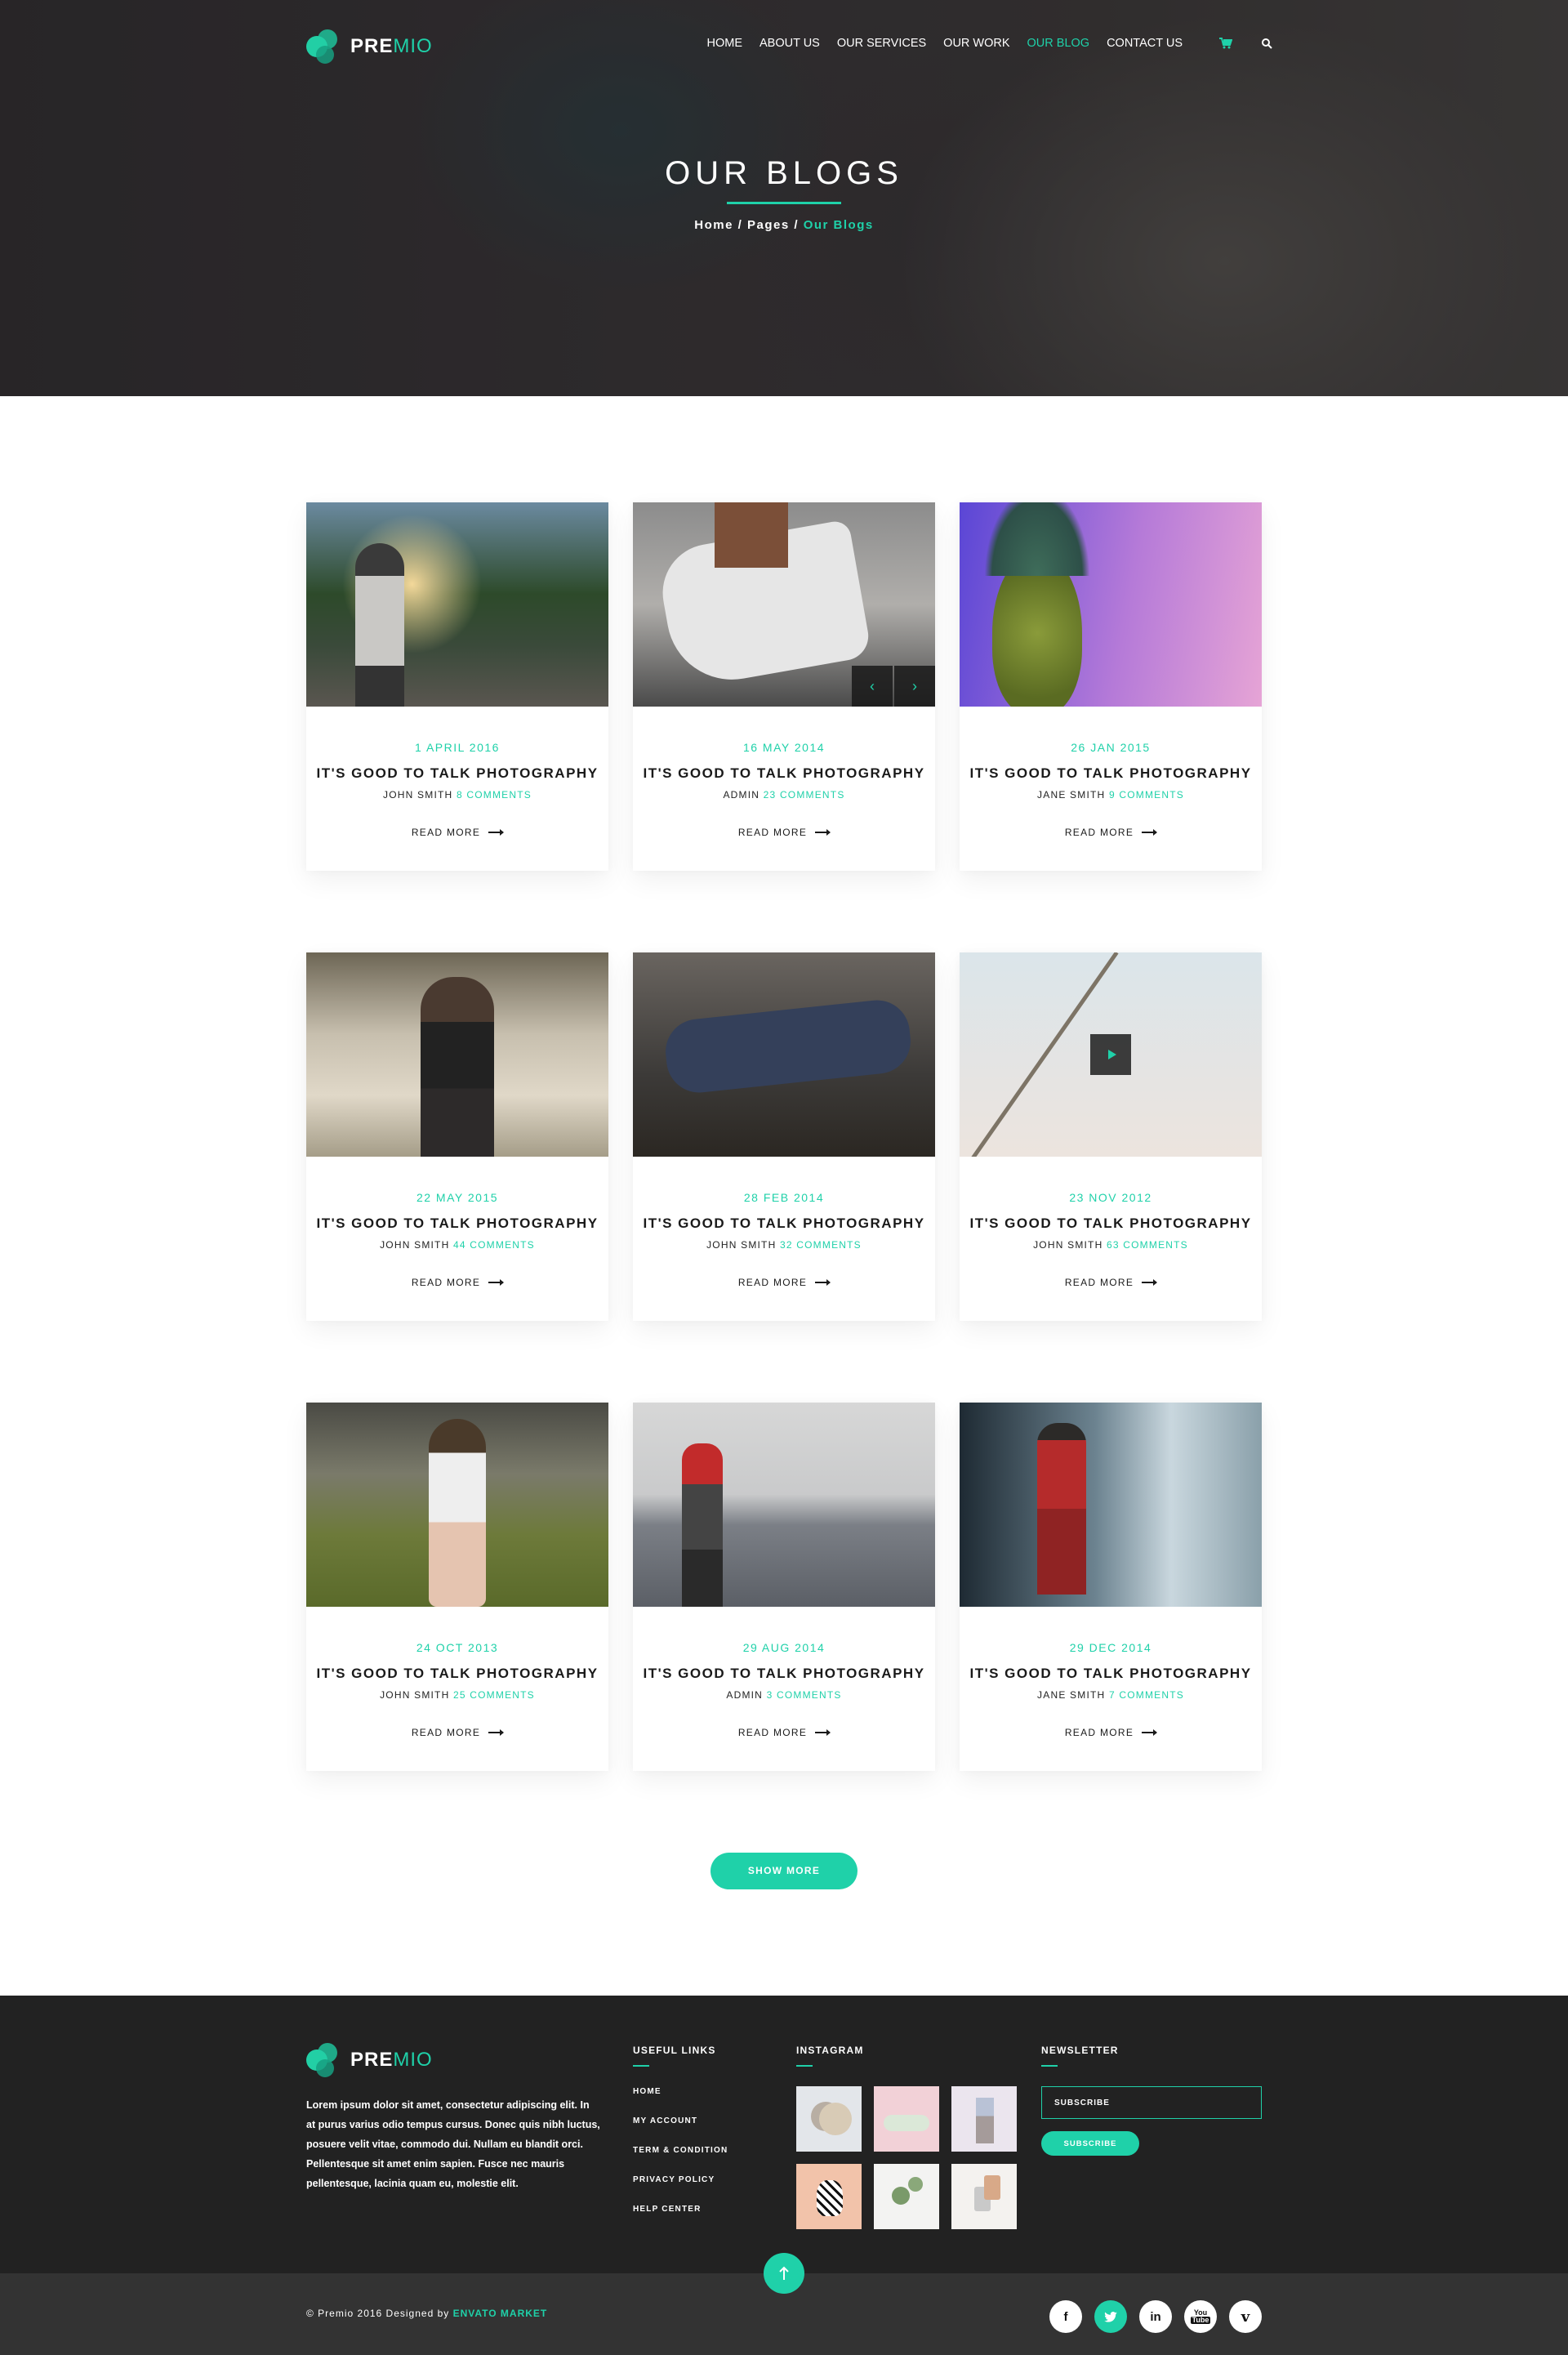 Image resolution: width=1568 pixels, height=2355 pixels. What do you see at coordinates (724, 43) in the screenshot?
I see `nav-home: HOME` at bounding box center [724, 43].